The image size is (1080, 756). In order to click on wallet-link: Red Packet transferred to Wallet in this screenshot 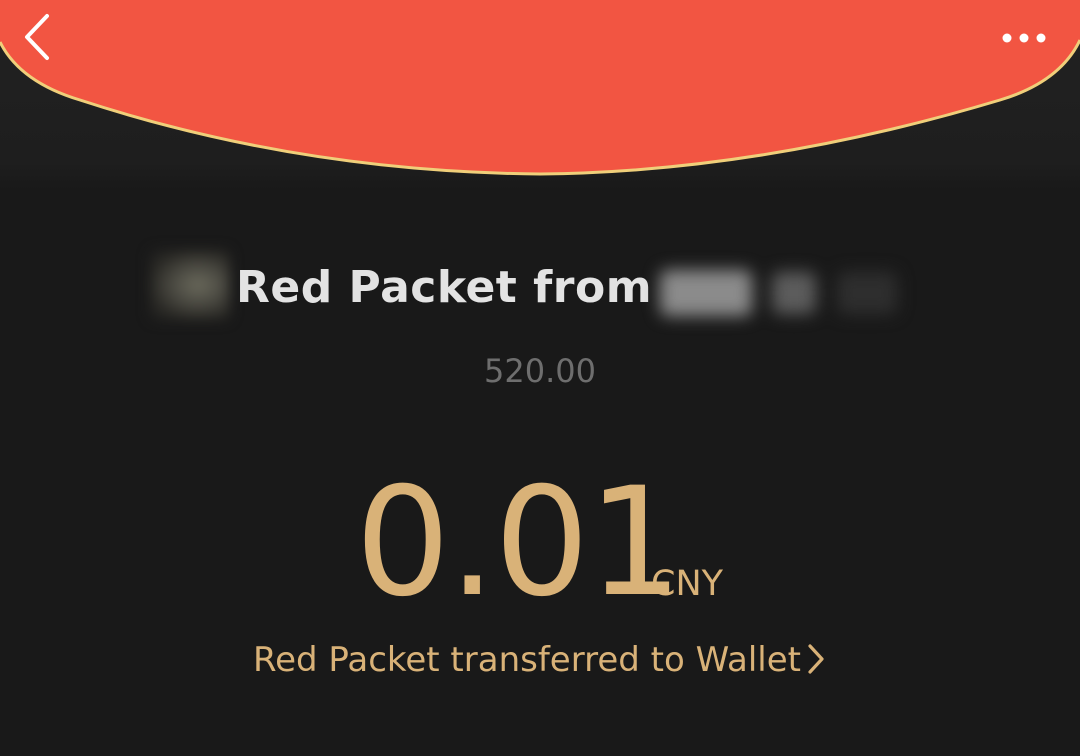, I will do `click(540, 660)`.